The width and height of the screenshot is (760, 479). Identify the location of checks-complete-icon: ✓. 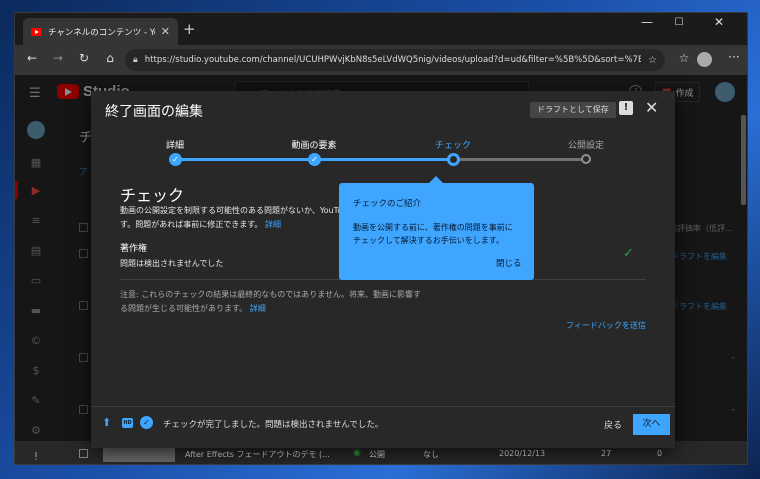
(146, 422).